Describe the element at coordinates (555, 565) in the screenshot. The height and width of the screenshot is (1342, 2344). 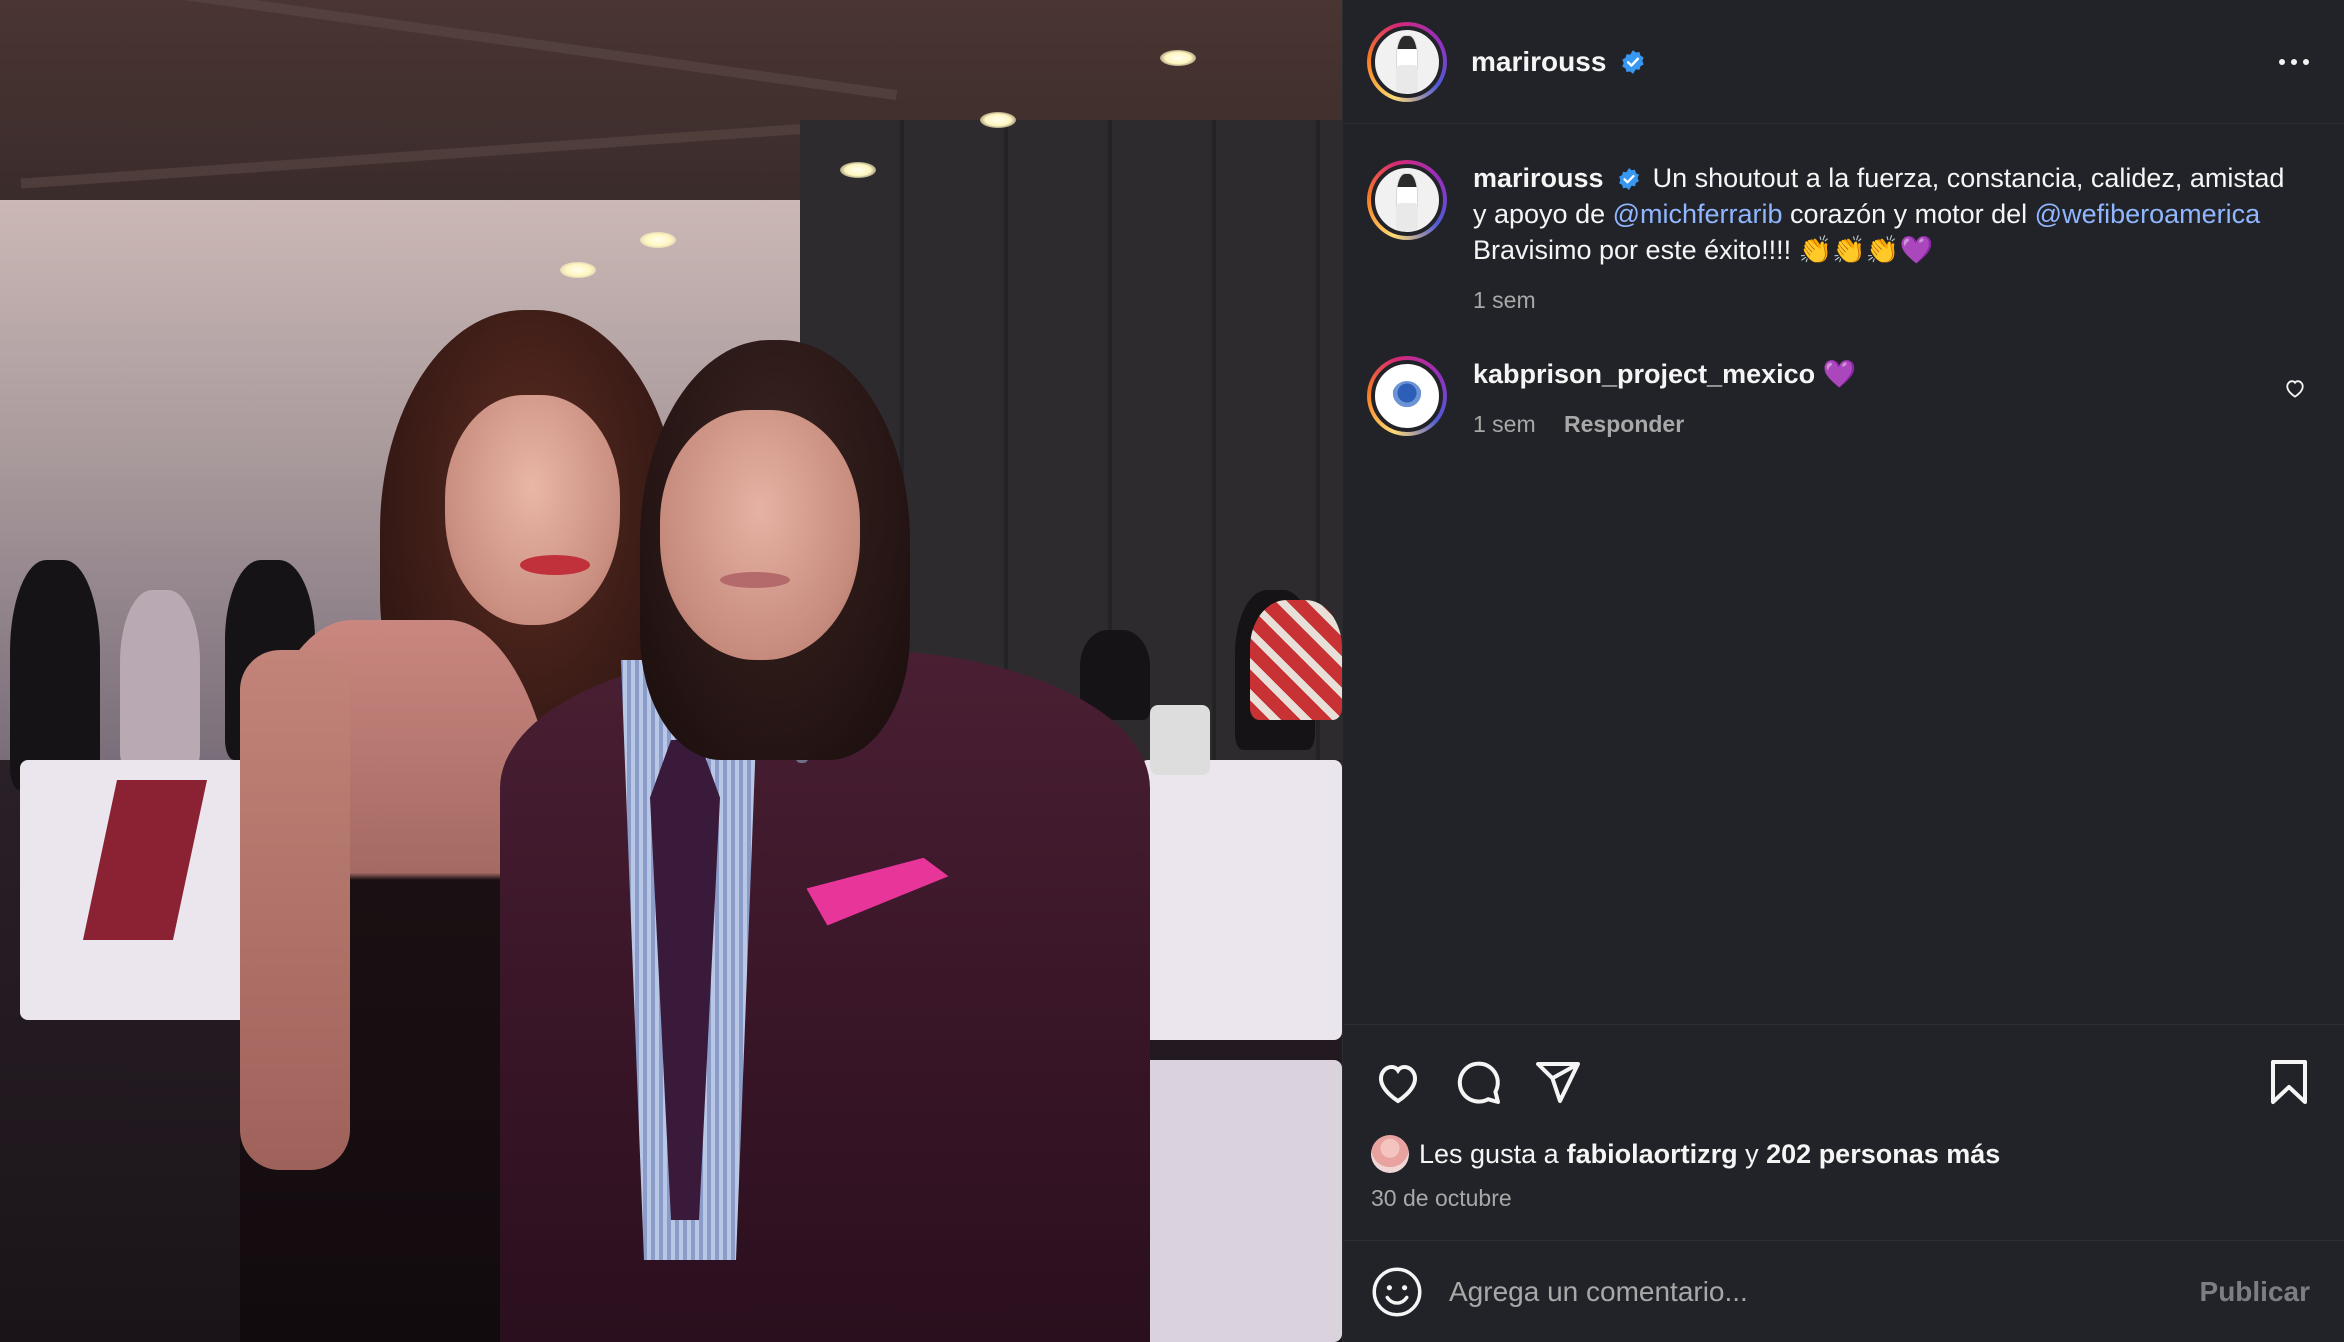
I see `person-left-lips` at that location.